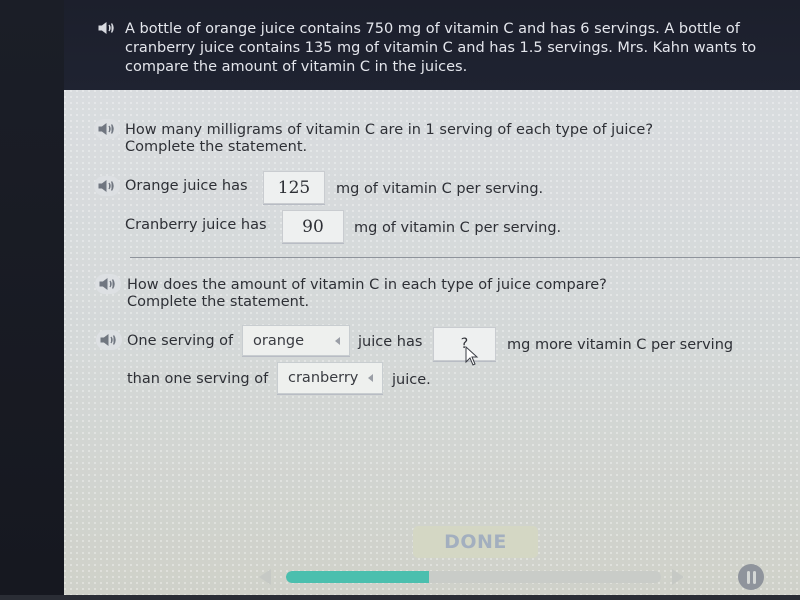 The height and width of the screenshot is (600, 800). What do you see at coordinates (186, 186) in the screenshot?
I see `orange-statement-prefix: Orange juice has` at bounding box center [186, 186].